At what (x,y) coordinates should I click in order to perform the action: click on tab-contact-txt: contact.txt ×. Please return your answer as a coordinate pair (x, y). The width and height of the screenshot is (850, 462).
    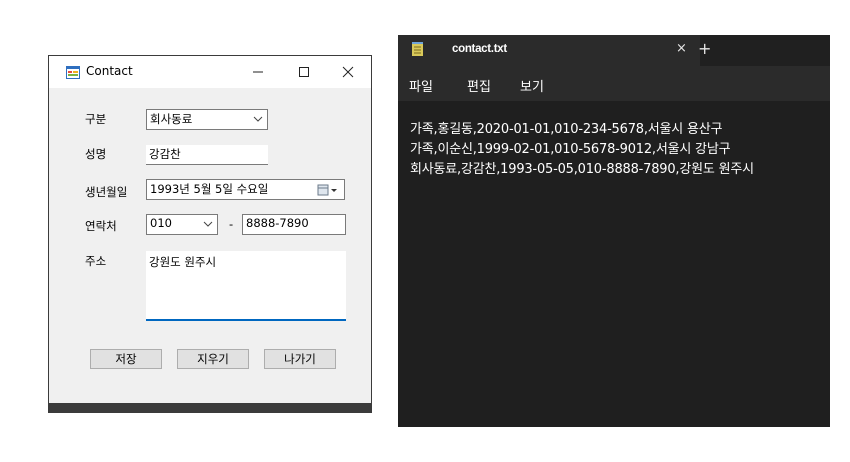
    Looking at the image, I should click on (549, 50).